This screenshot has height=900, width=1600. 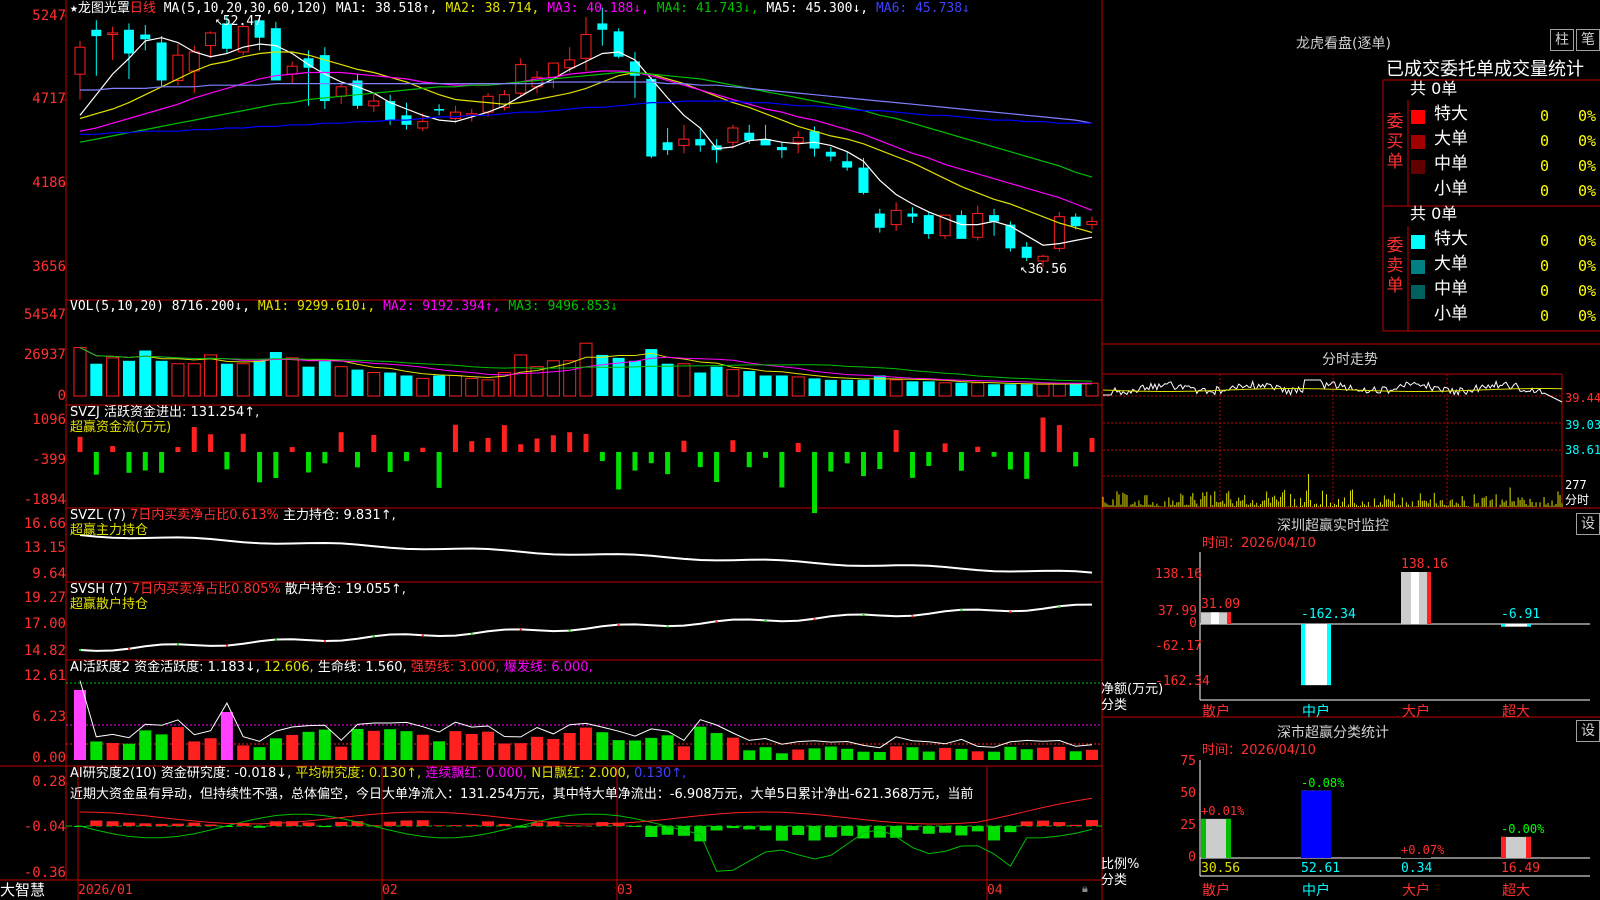 What do you see at coordinates (238, 21) in the screenshot?
I see `high-marker: ↖52.47` at bounding box center [238, 21].